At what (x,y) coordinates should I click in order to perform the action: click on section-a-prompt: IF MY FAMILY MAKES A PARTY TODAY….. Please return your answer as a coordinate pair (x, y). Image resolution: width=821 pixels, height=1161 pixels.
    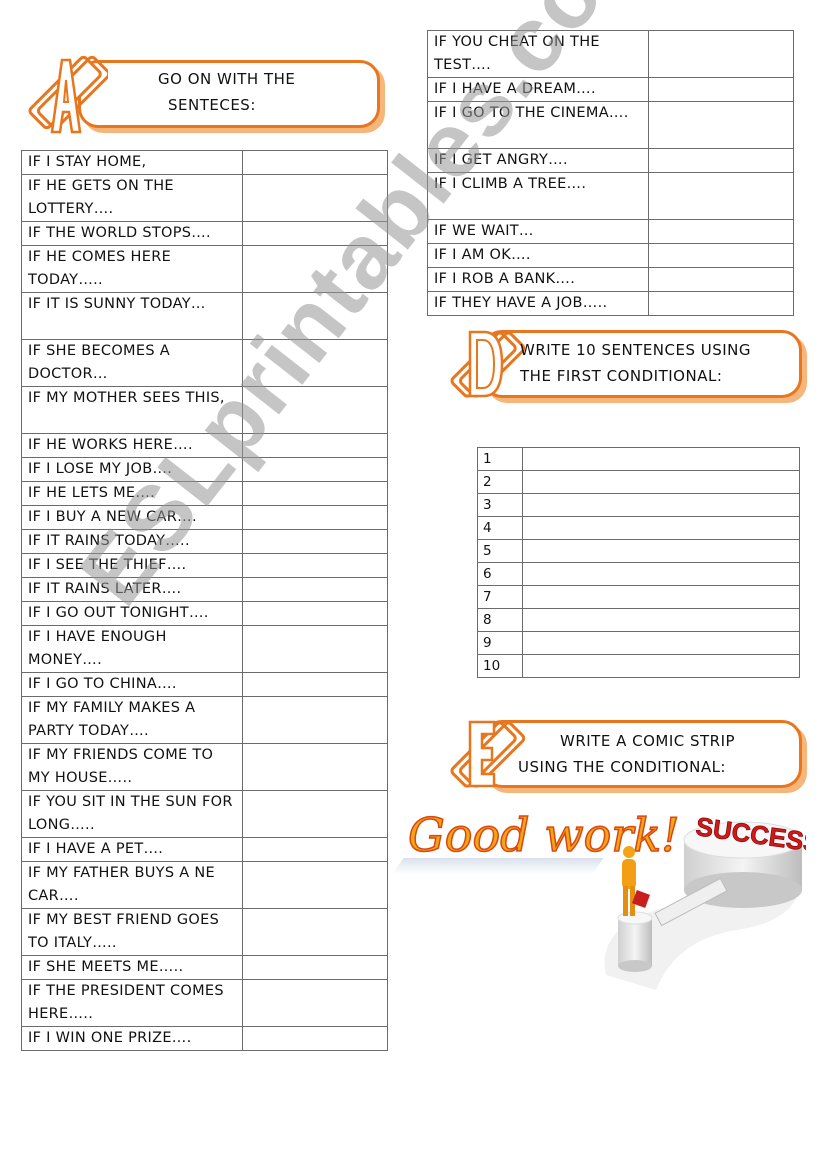
    Looking at the image, I should click on (132, 720).